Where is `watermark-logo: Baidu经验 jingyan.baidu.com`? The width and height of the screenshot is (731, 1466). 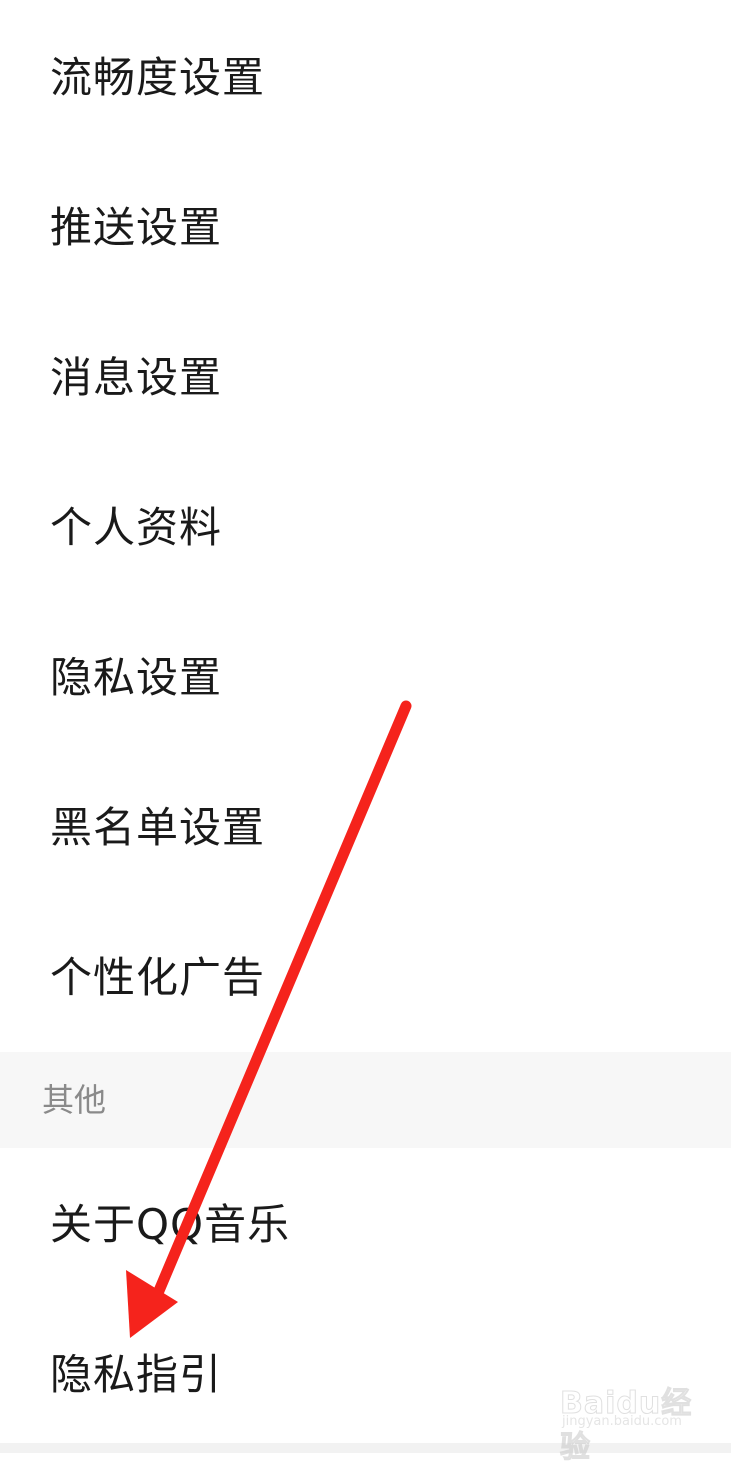
watermark-logo: Baidu经验 jingyan.baidu.com is located at coordinates (635, 1422).